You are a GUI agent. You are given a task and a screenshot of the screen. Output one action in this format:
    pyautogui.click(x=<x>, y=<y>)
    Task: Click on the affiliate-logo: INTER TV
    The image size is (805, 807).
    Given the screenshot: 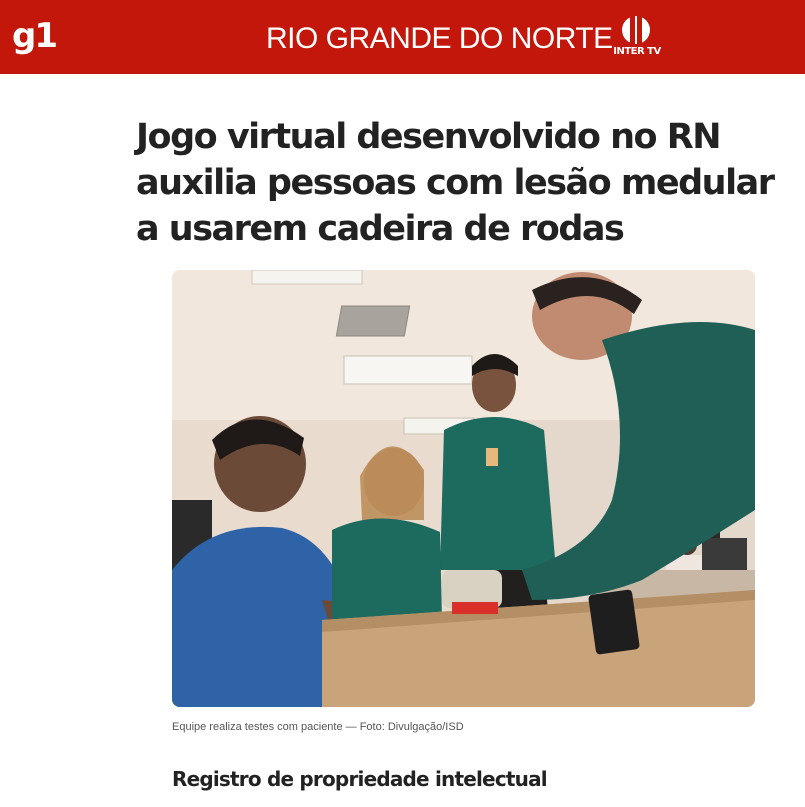 What is the action you would take?
    pyautogui.click(x=637, y=39)
    